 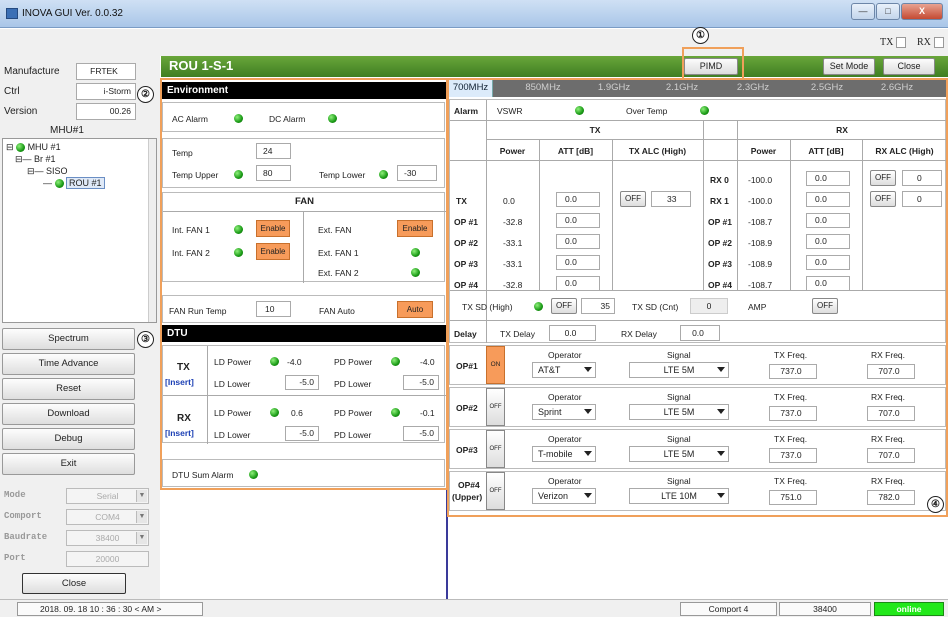 I want to click on tx-toggle: TX, so click(x=893, y=43).